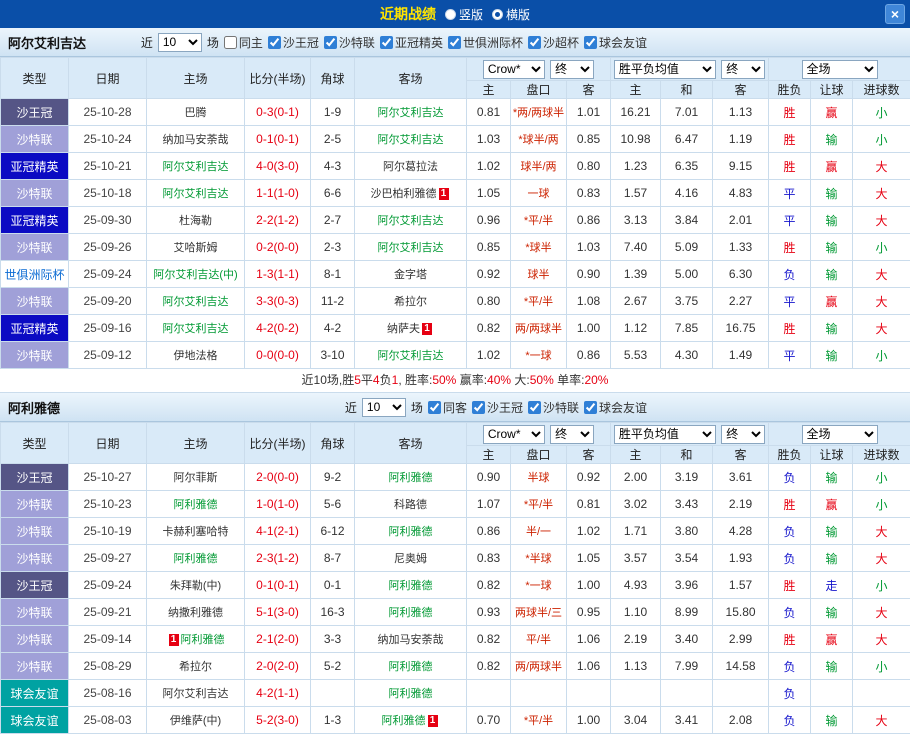 This screenshot has width=910, height=750. What do you see at coordinates (410, 166) in the screenshot?
I see `away-team-cell: 阿尔葛拉法` at bounding box center [410, 166].